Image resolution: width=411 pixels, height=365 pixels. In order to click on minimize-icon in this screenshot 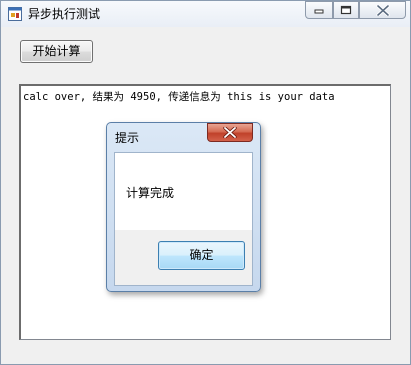, I will do `click(319, 11)`.